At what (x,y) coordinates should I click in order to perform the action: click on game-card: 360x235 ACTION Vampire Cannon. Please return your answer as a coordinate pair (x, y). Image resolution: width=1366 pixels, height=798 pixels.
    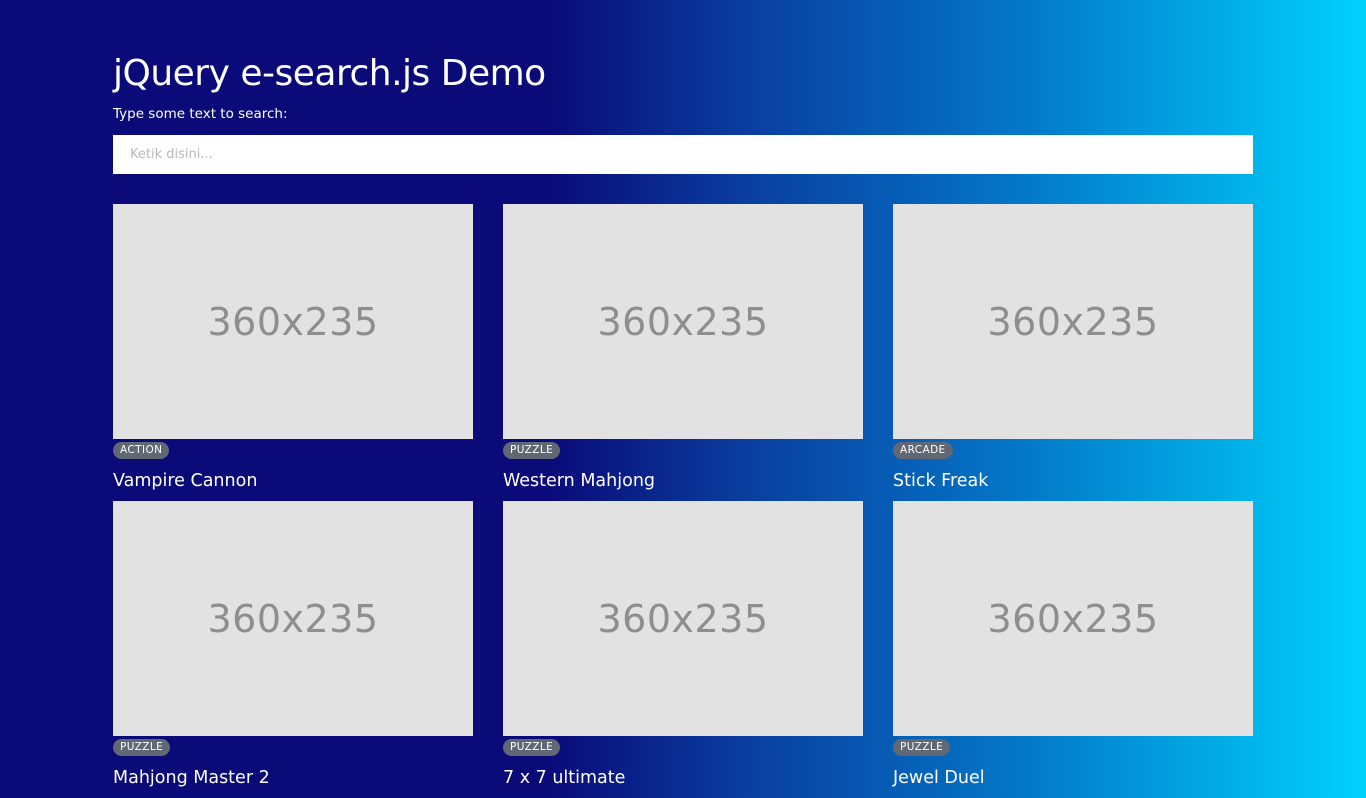
    Looking at the image, I should click on (293, 352).